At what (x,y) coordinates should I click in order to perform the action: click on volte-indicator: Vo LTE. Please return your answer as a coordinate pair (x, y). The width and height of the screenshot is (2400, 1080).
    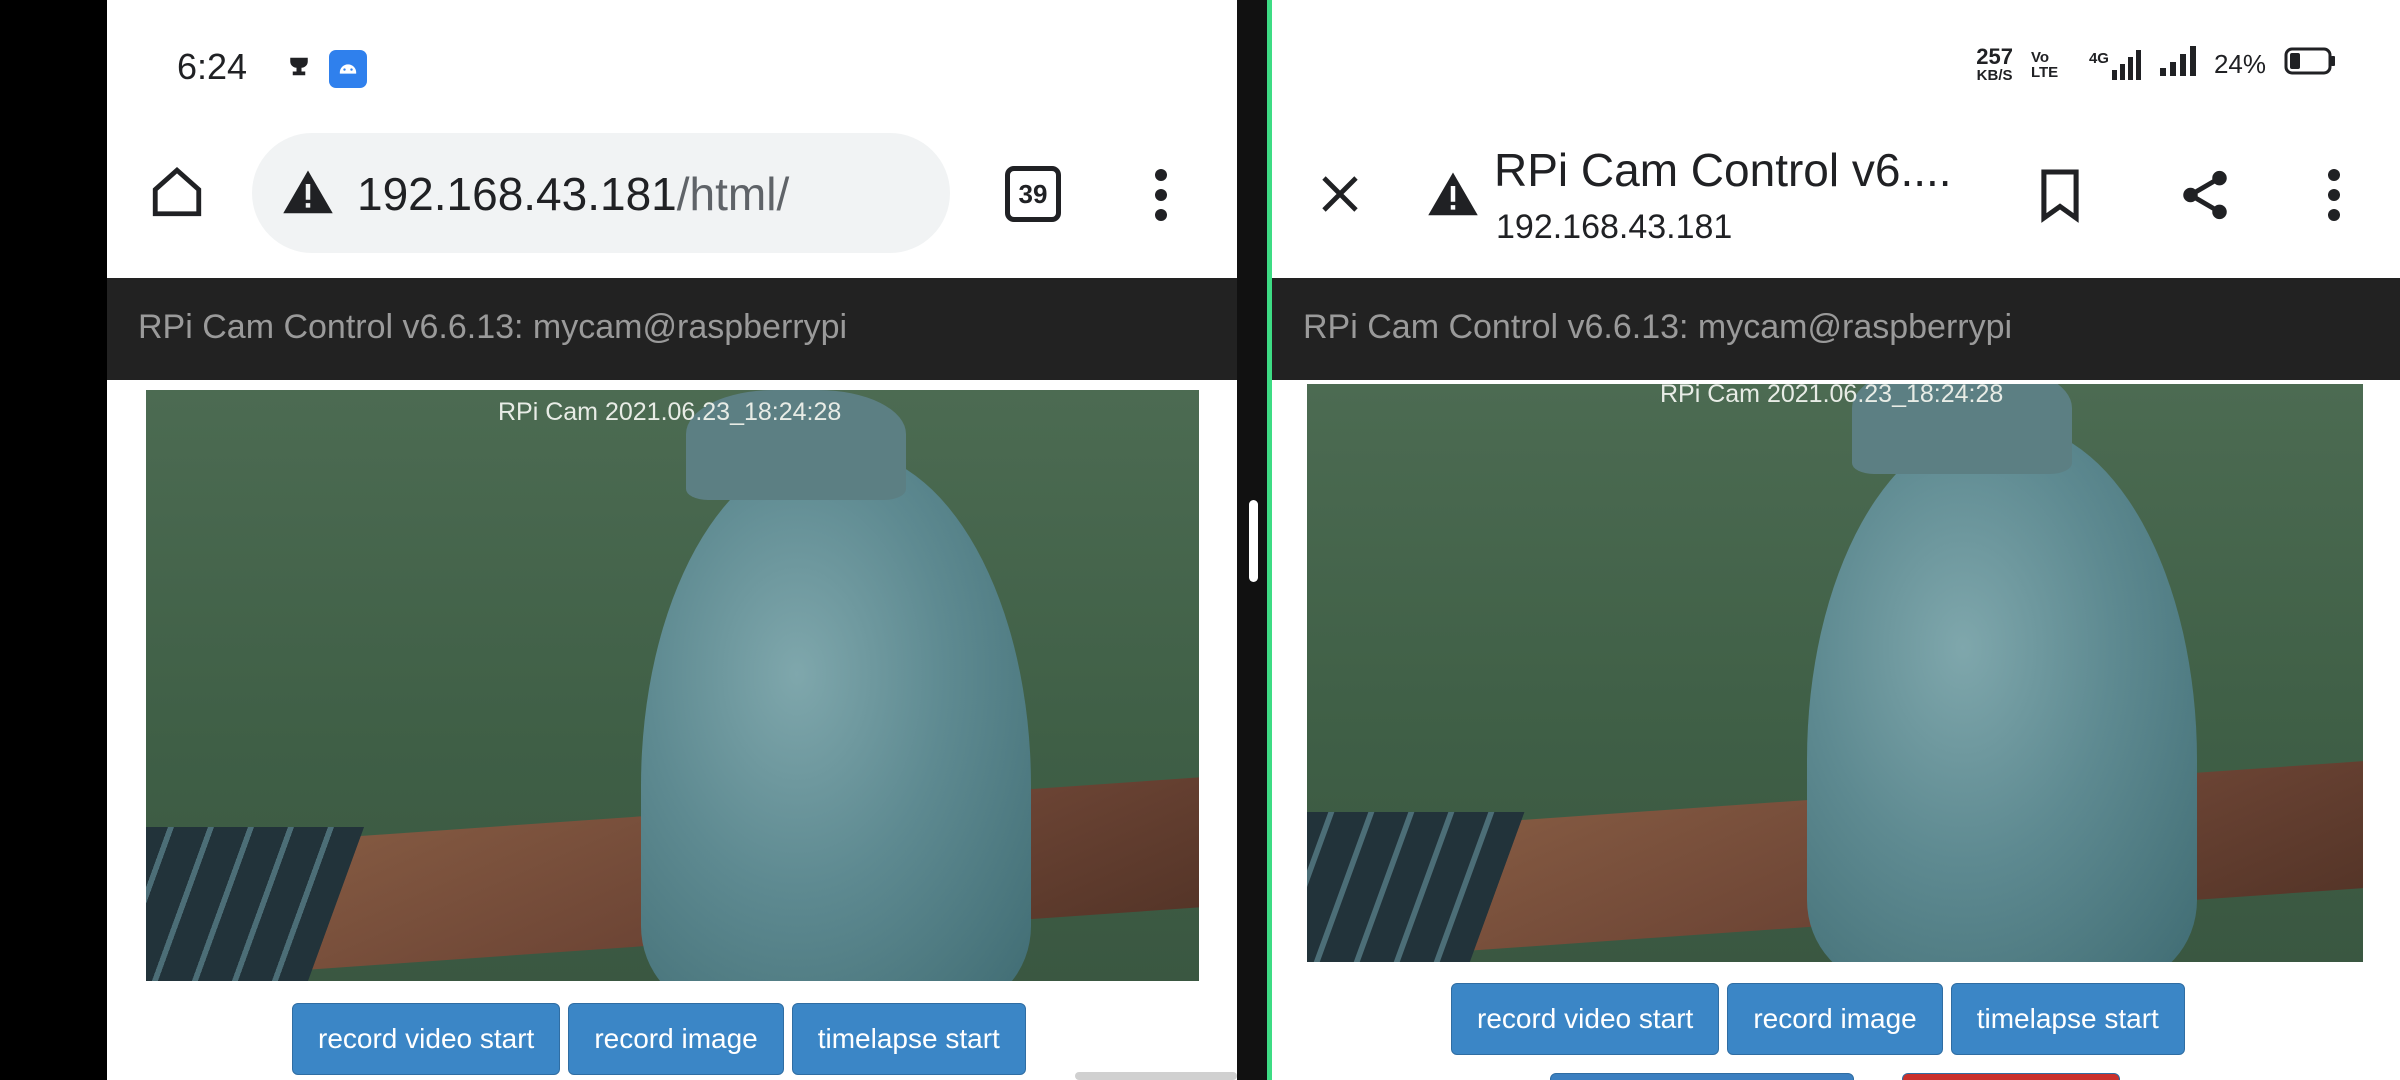
    Looking at the image, I should click on (2044, 64).